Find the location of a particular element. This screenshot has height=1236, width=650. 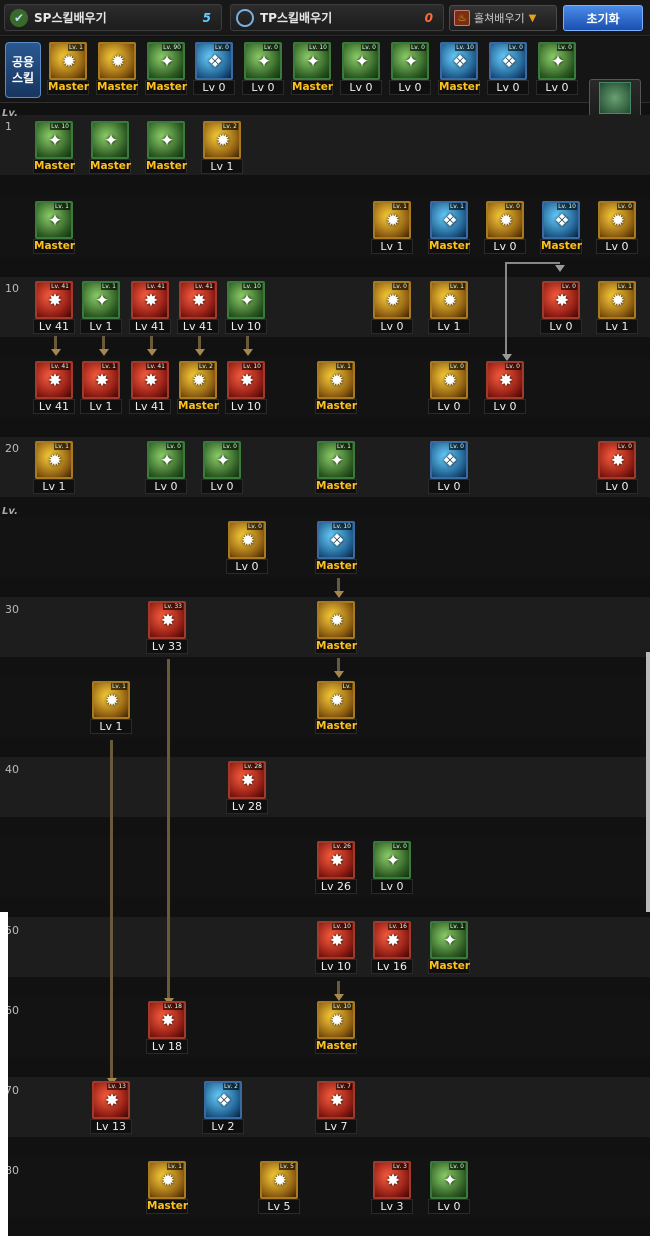

skill-s52-image: ✹ Lv. 5 is located at coordinates (279, 1180).